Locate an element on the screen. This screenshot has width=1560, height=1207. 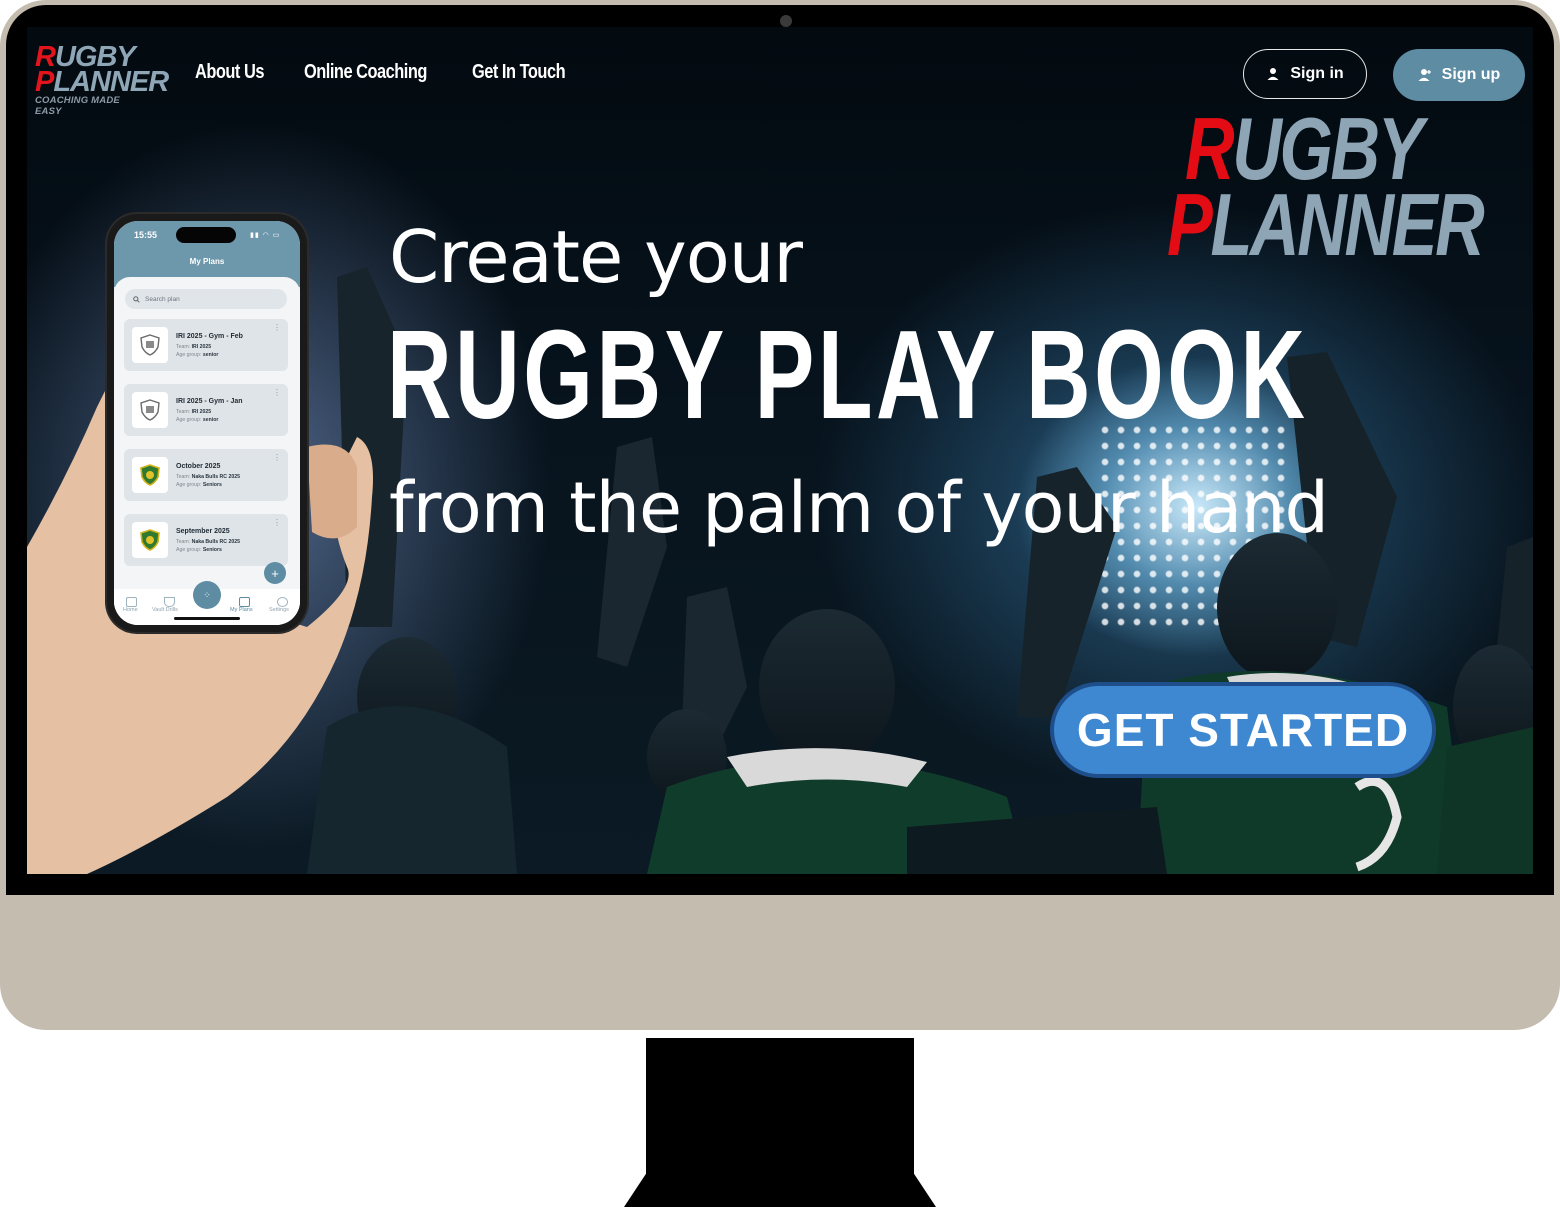
user-icon is located at coordinates (1273, 74).